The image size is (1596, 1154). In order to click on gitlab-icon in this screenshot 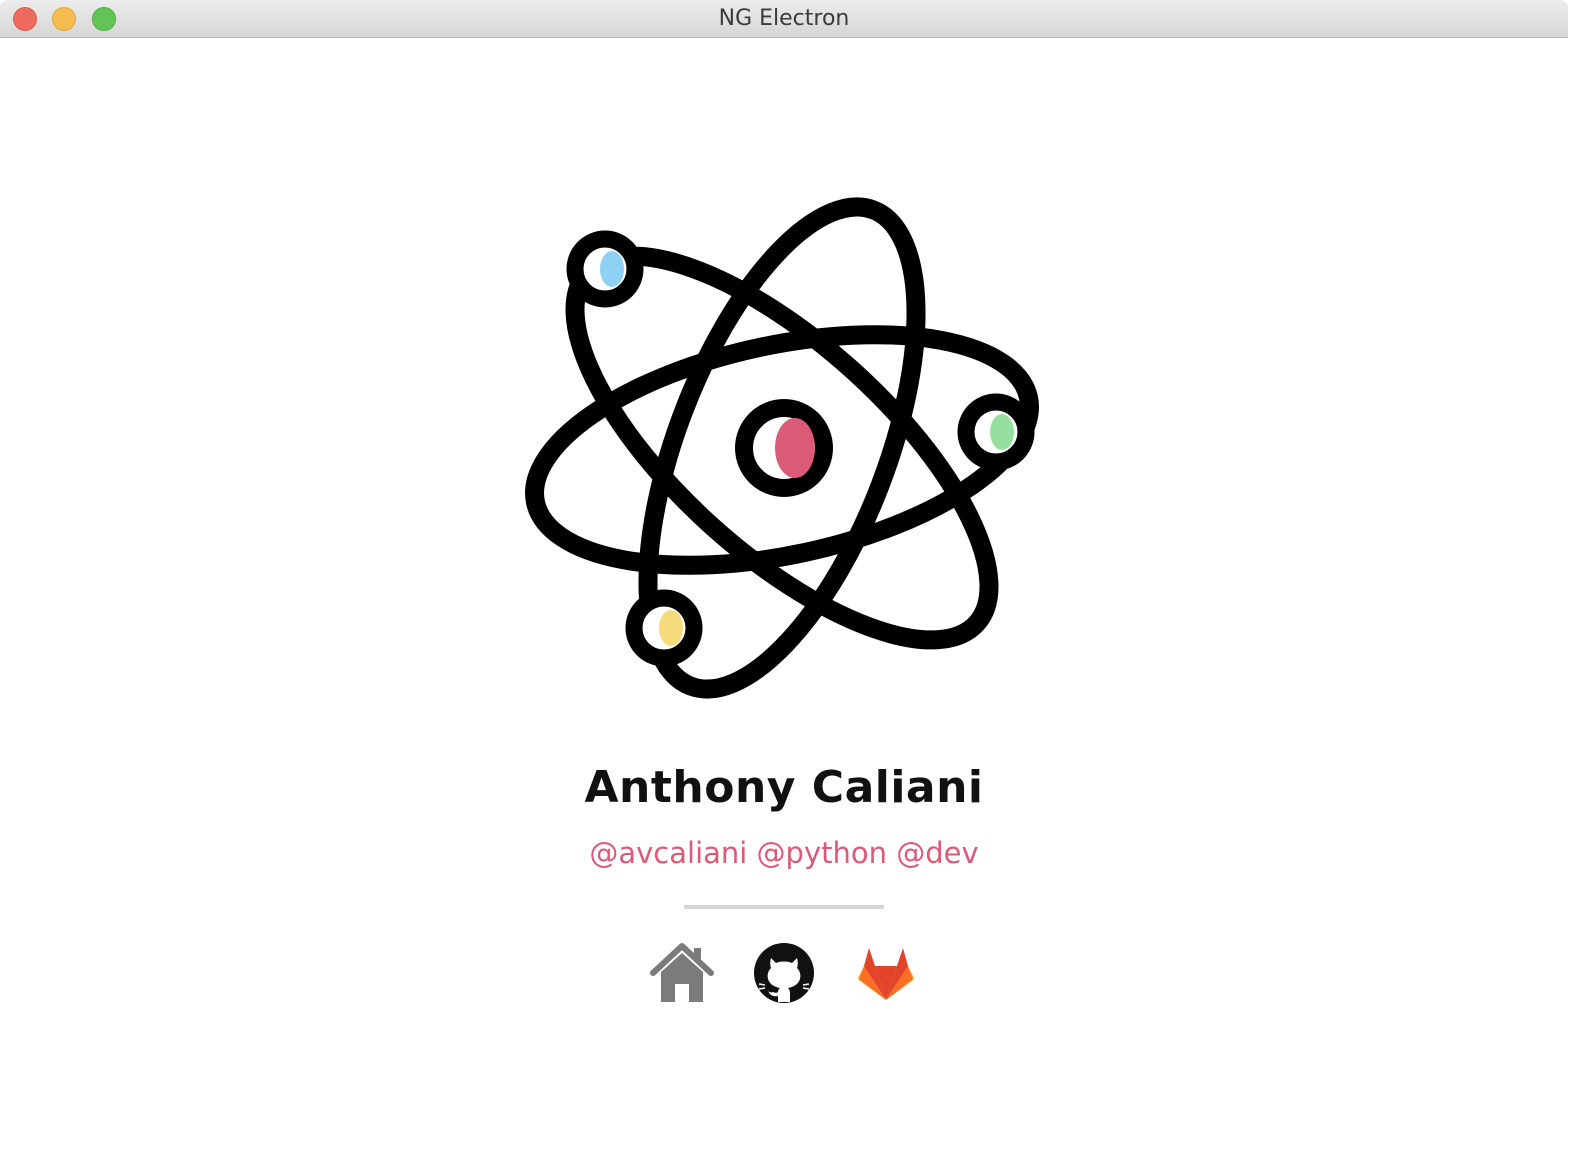, I will do `click(886, 974)`.